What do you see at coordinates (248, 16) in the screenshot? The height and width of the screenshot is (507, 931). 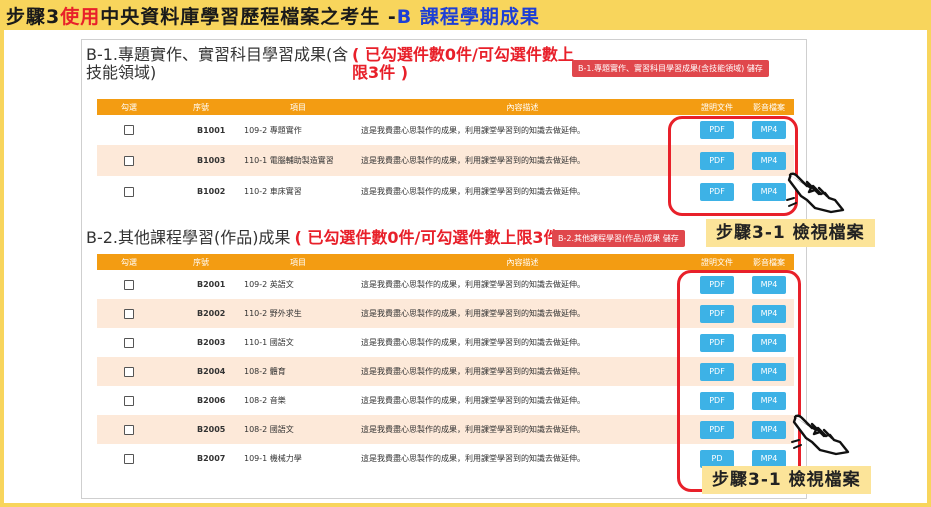 I see `header-middle: 中央資料庫學習歷程檔案之考生 -` at bounding box center [248, 16].